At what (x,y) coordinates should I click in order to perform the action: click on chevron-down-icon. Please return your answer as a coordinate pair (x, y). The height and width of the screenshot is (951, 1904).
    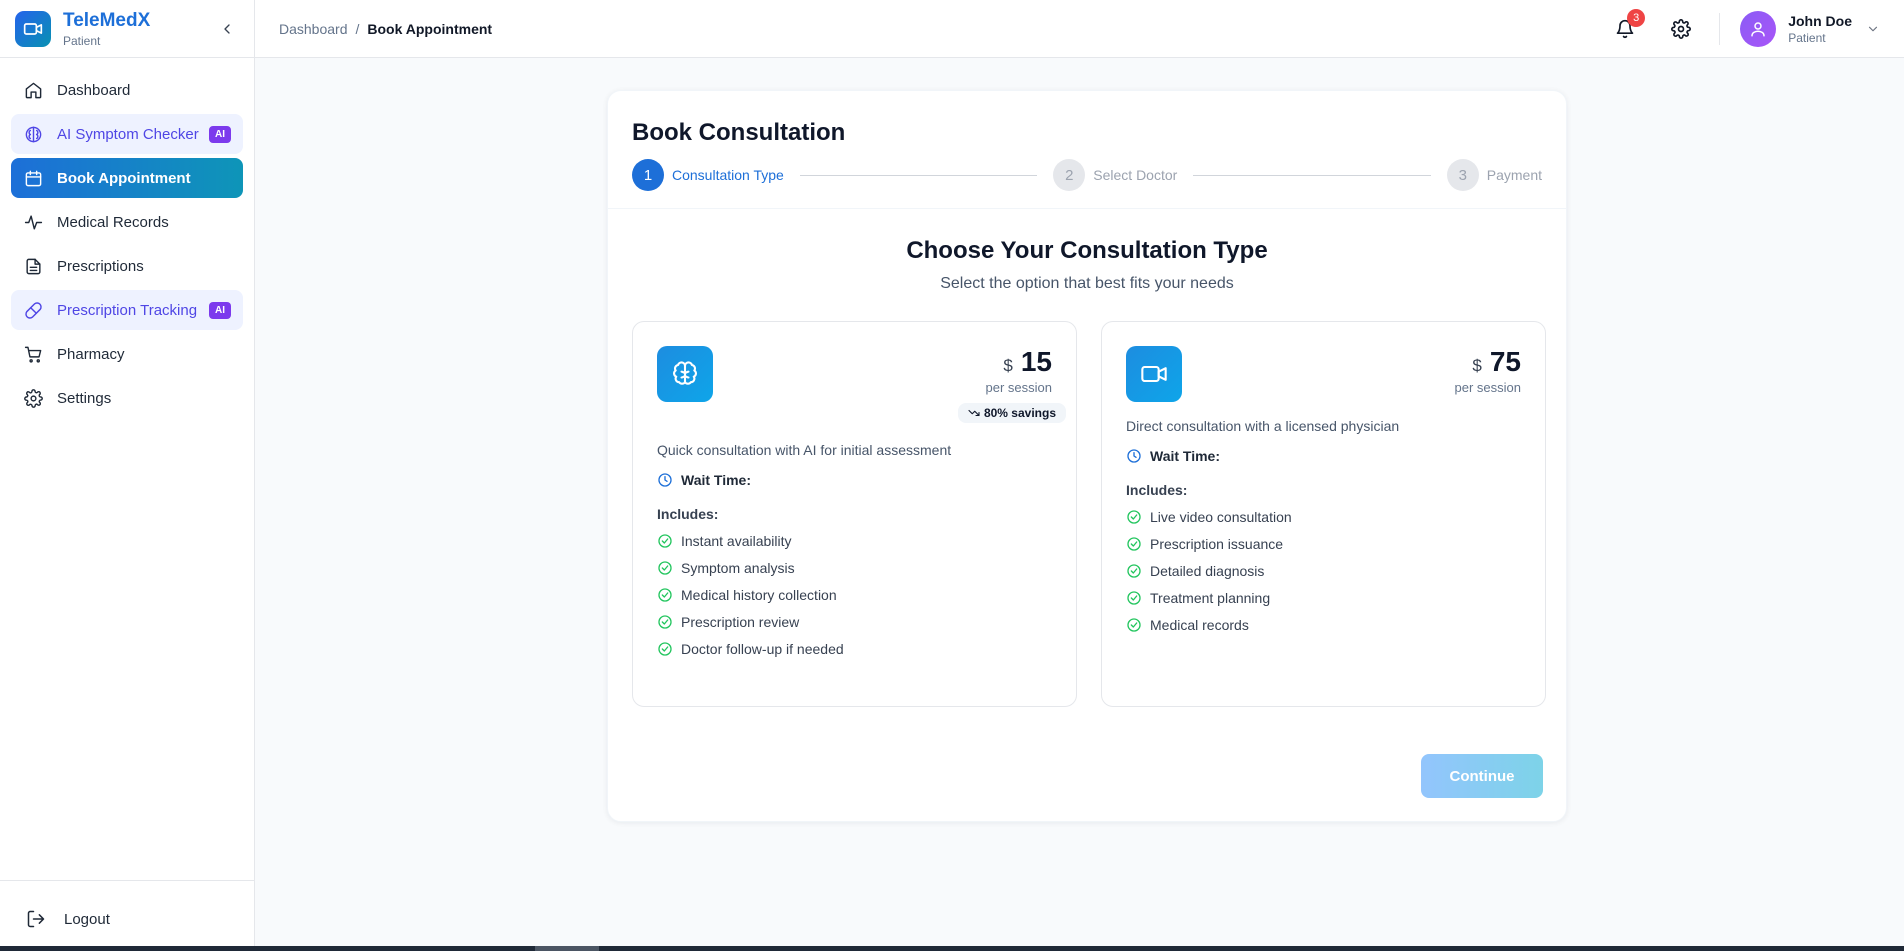
    Looking at the image, I should click on (1873, 28).